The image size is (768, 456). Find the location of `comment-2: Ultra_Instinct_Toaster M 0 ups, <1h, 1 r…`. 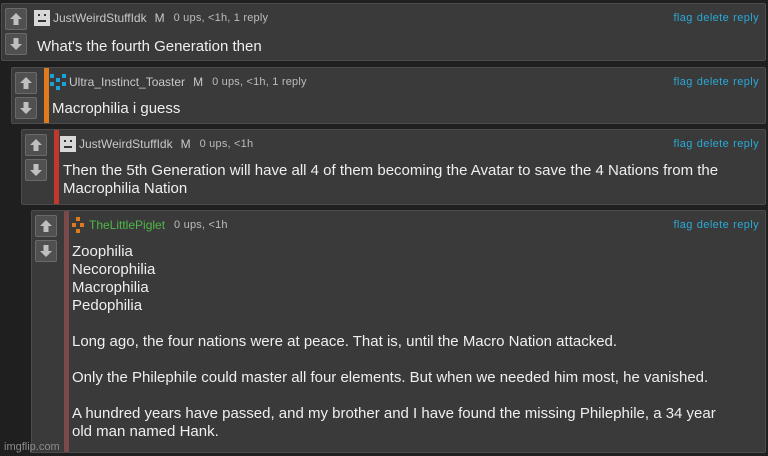

comment-2: Ultra_Instinct_Toaster M 0 ups, <1h, 1 r… is located at coordinates (388, 95).